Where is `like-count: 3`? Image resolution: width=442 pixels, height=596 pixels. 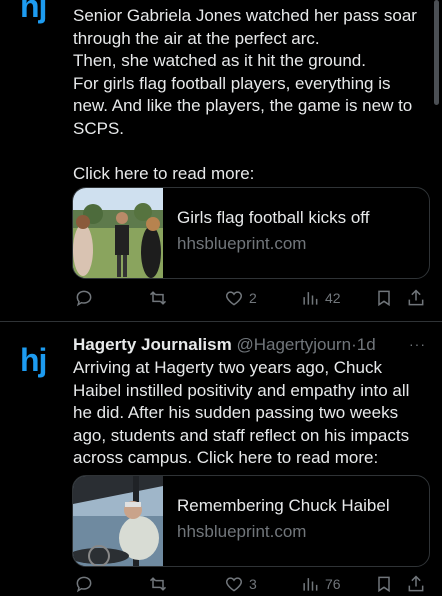 like-count: 3 is located at coordinates (253, 584).